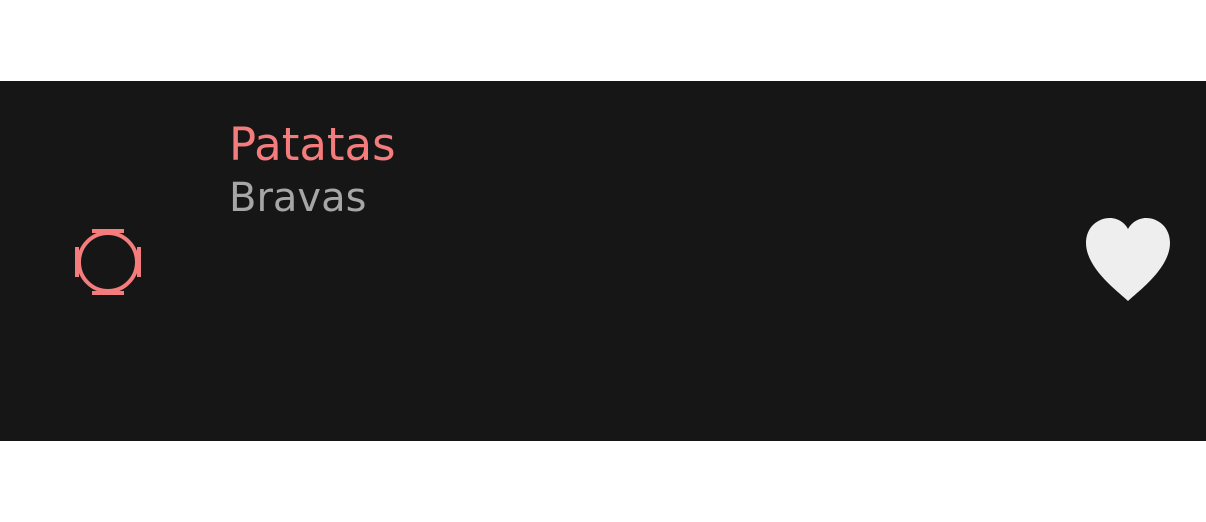 Image resolution: width=1206 pixels, height=522 pixels. I want to click on heart-icon, so click(1128, 259).